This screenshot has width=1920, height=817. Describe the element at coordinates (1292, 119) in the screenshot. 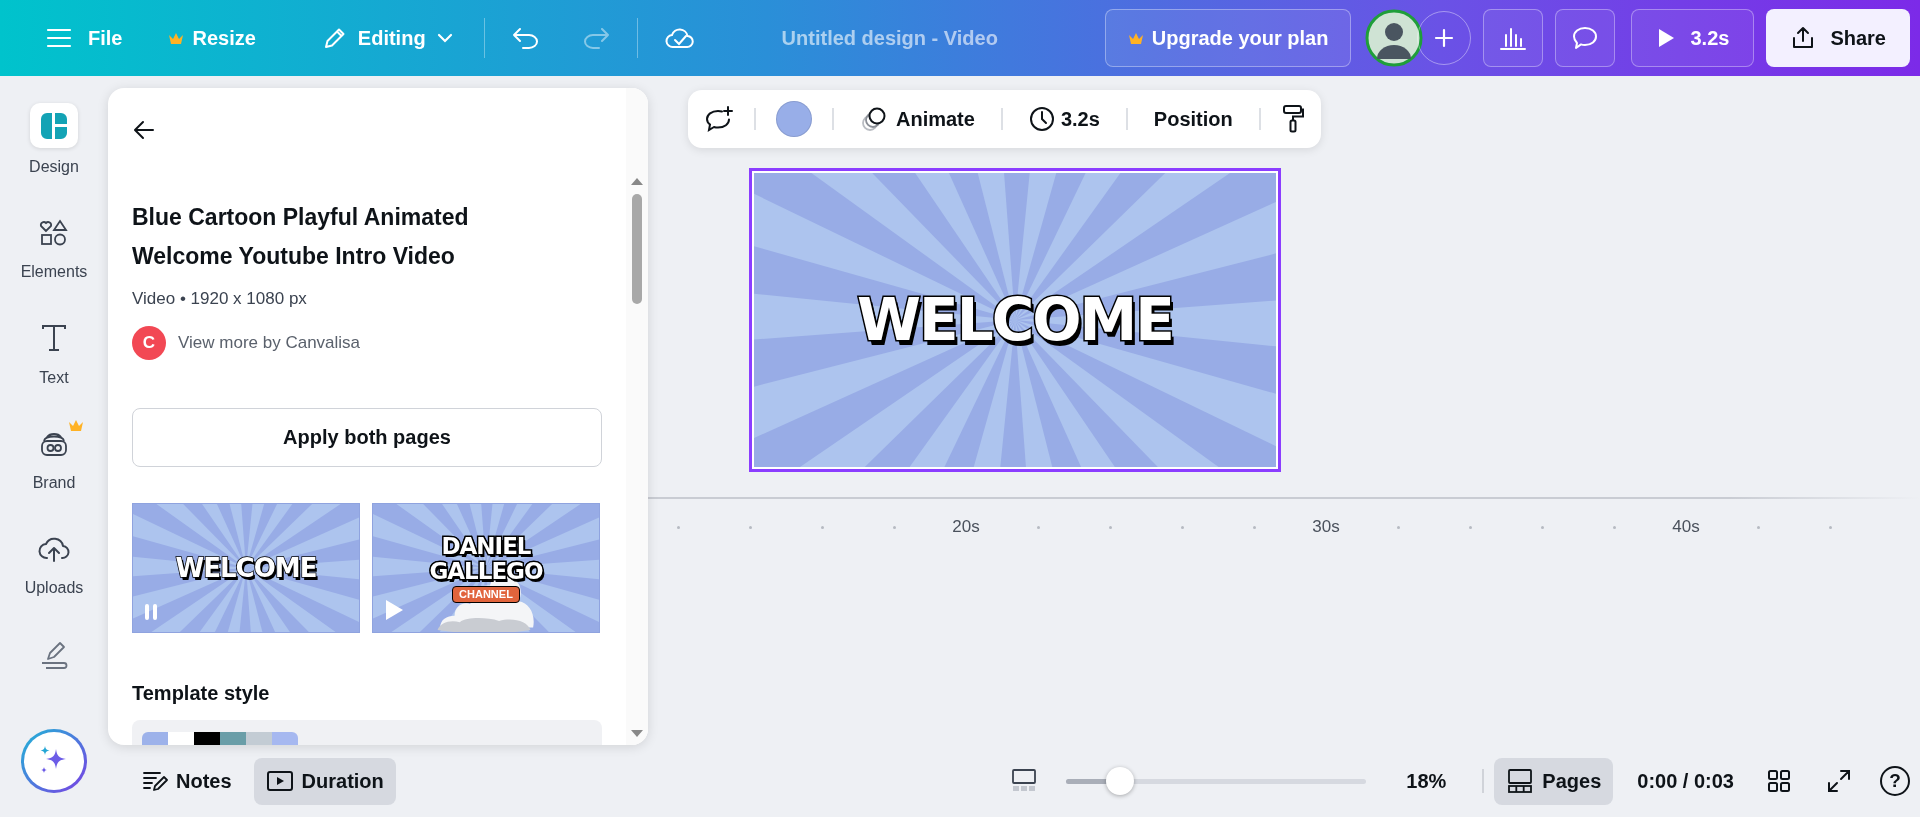

I see `paint-roller-icon` at that location.